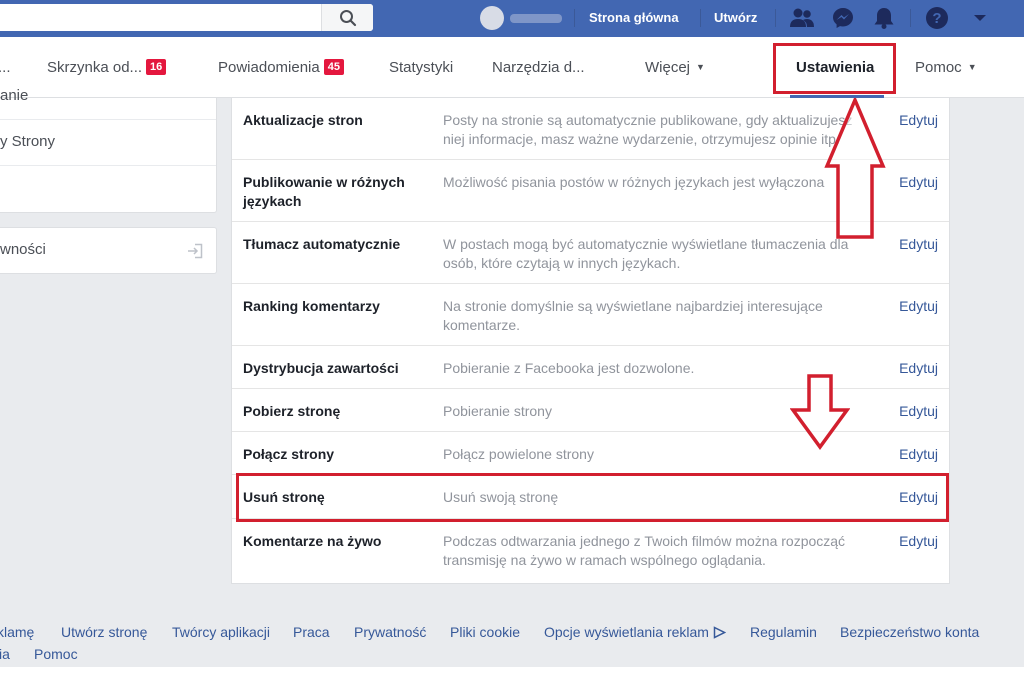 The width and height of the screenshot is (1024, 683). I want to click on home-link: Strona główna, so click(634, 17).